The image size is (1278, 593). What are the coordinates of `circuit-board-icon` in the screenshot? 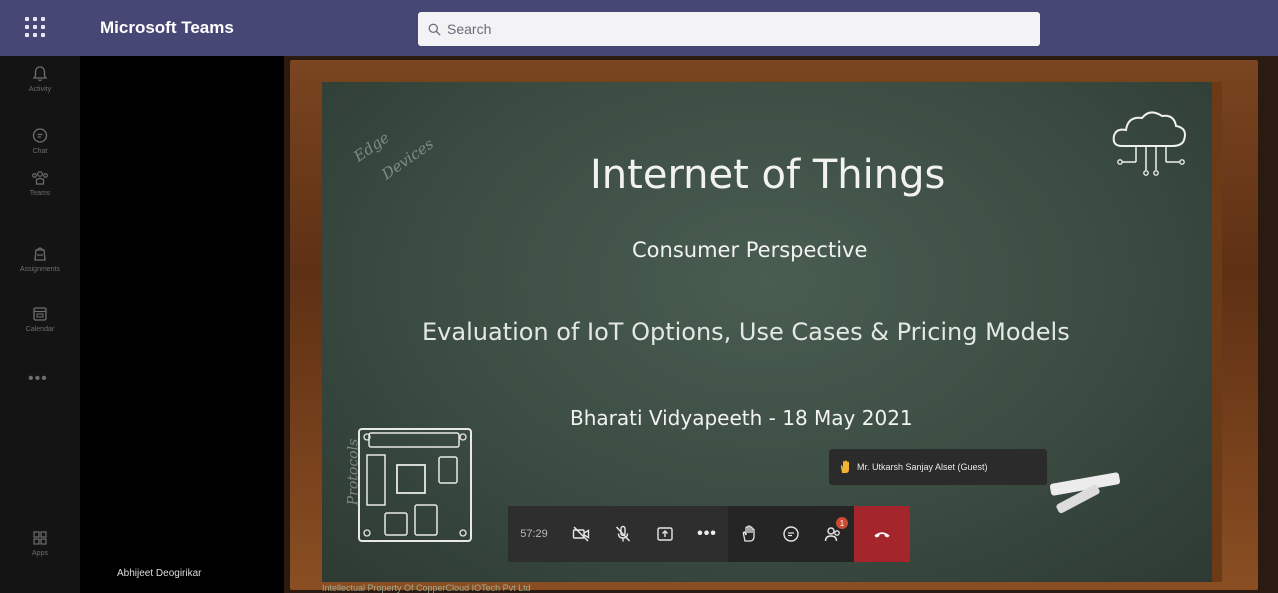 It's located at (415, 485).